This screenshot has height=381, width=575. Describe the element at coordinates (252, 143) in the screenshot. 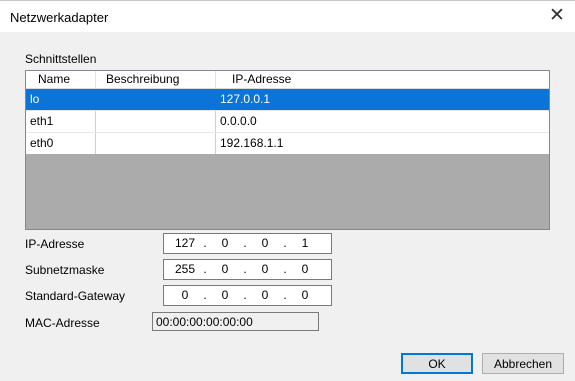

I see `cell-ip: 192.168.1.1` at that location.